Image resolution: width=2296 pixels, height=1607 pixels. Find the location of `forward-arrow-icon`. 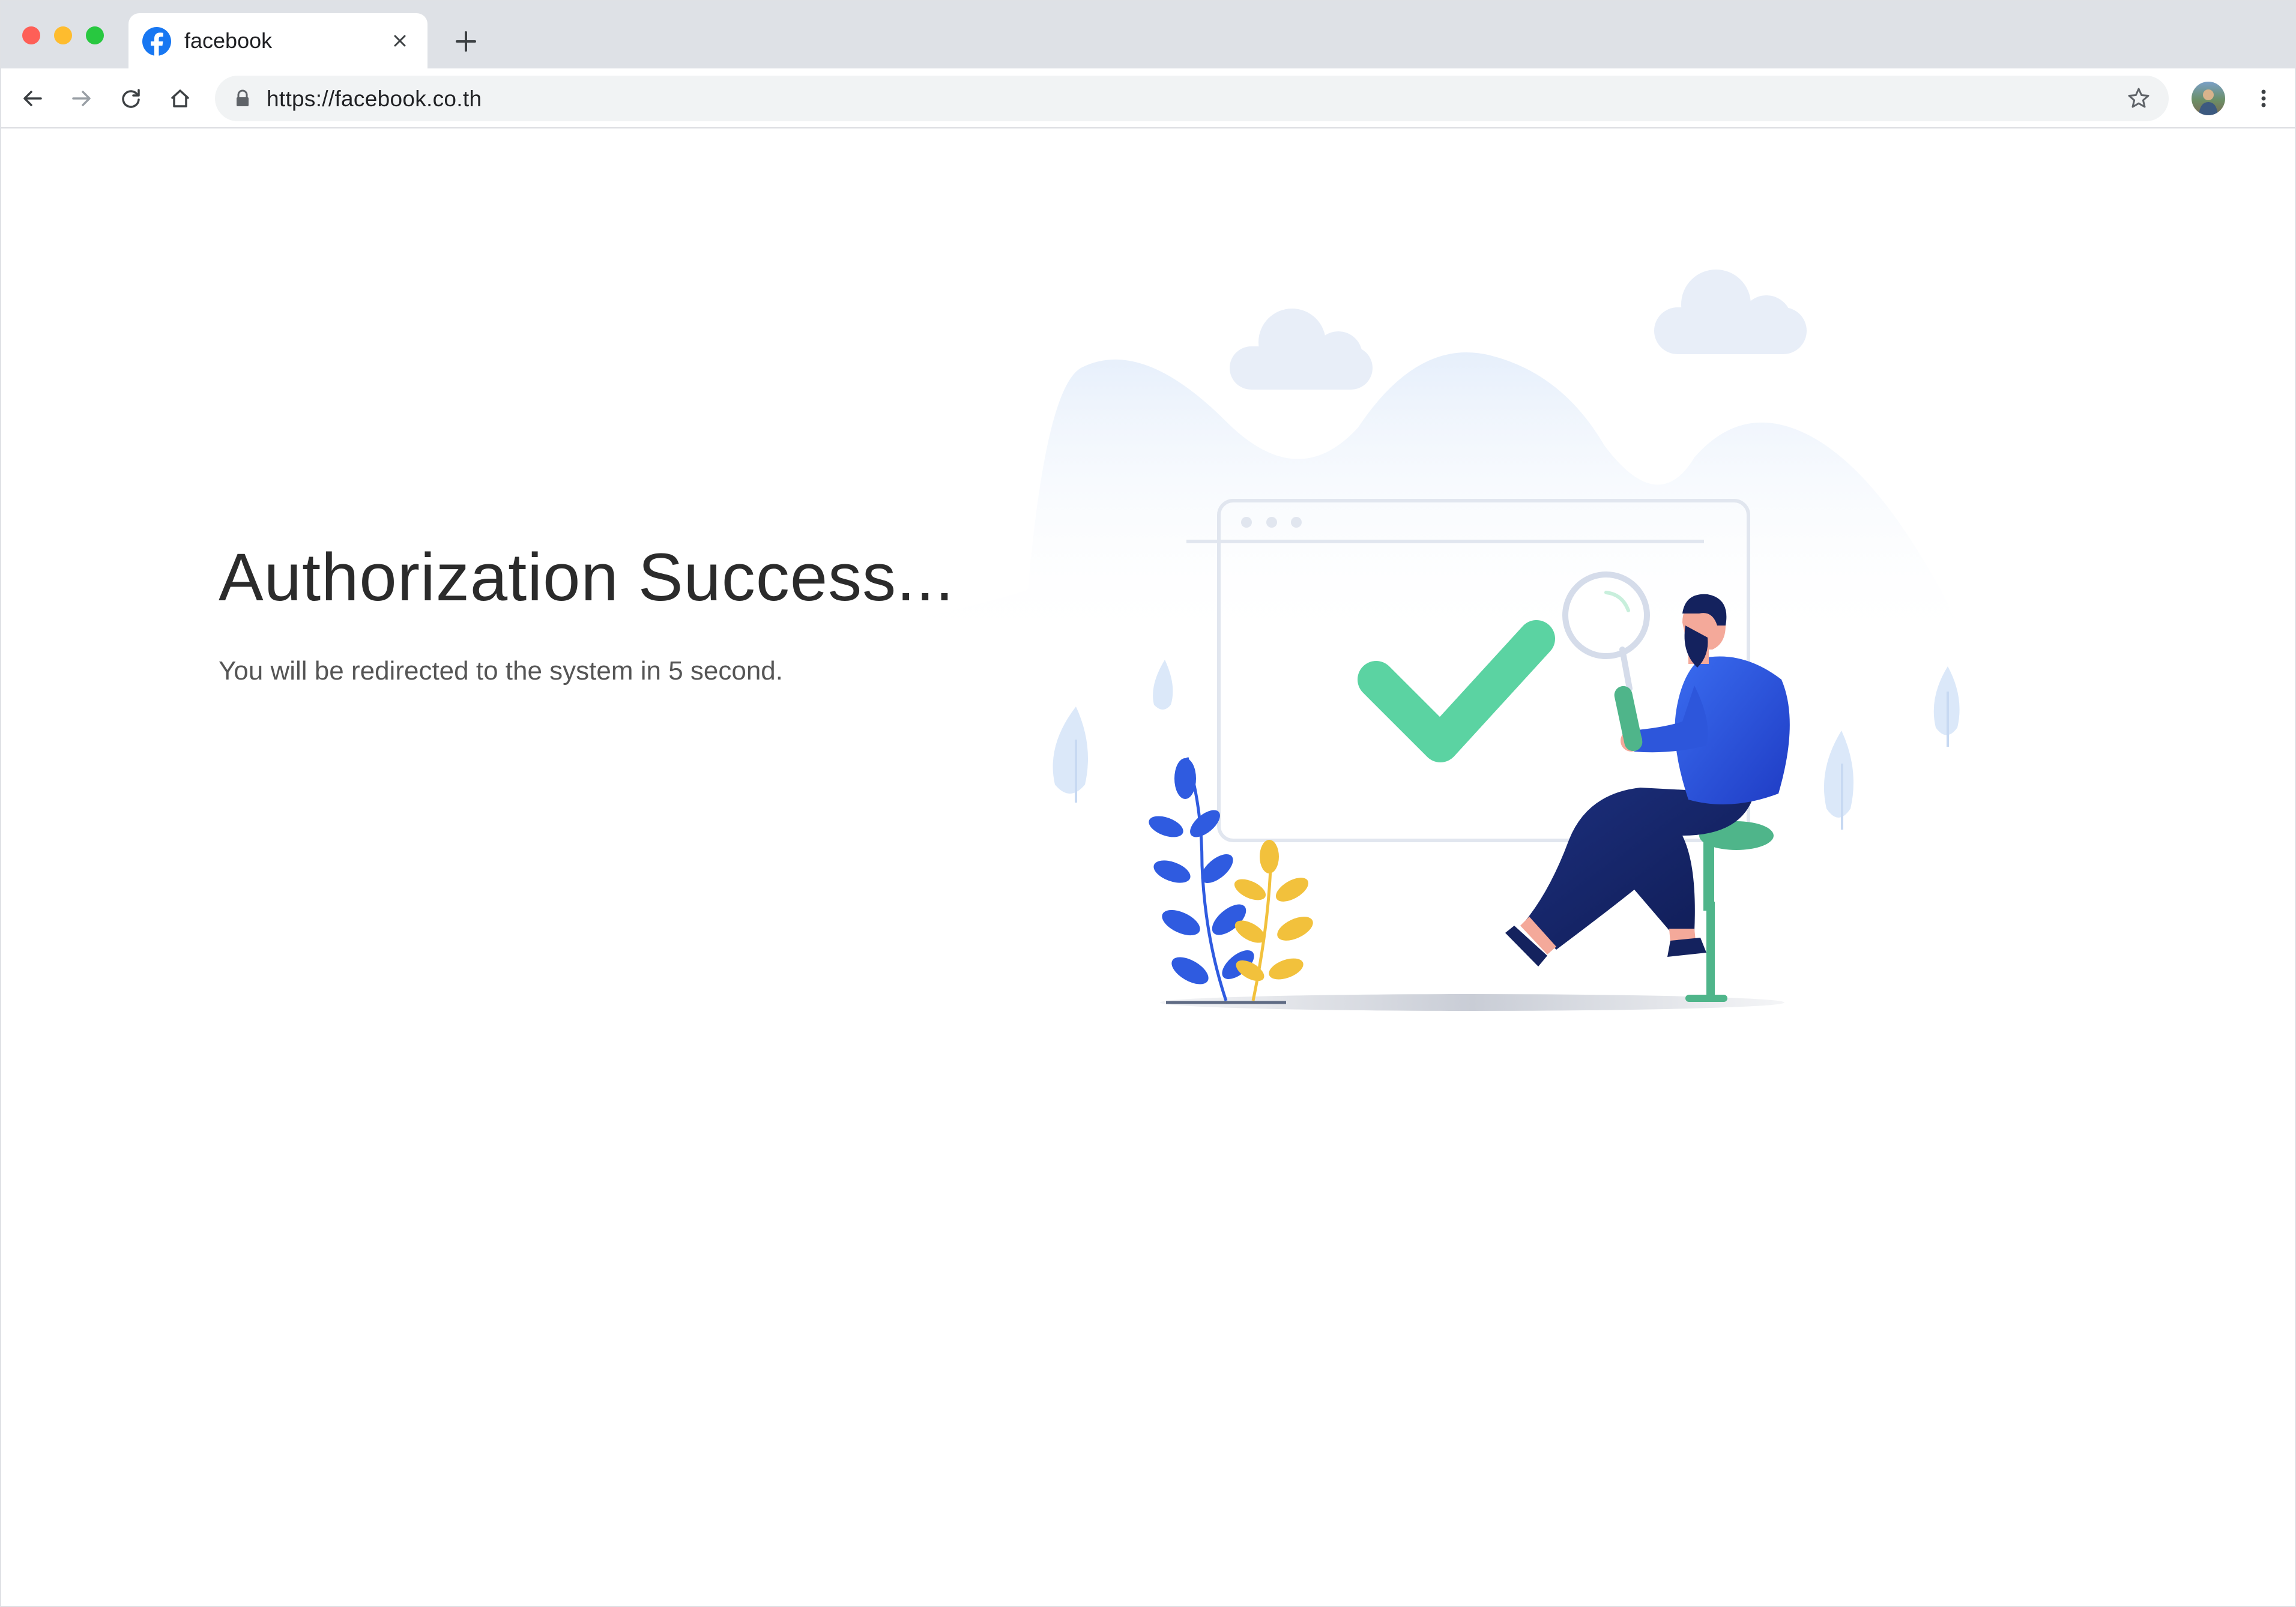

forward-arrow-icon is located at coordinates (82, 98).